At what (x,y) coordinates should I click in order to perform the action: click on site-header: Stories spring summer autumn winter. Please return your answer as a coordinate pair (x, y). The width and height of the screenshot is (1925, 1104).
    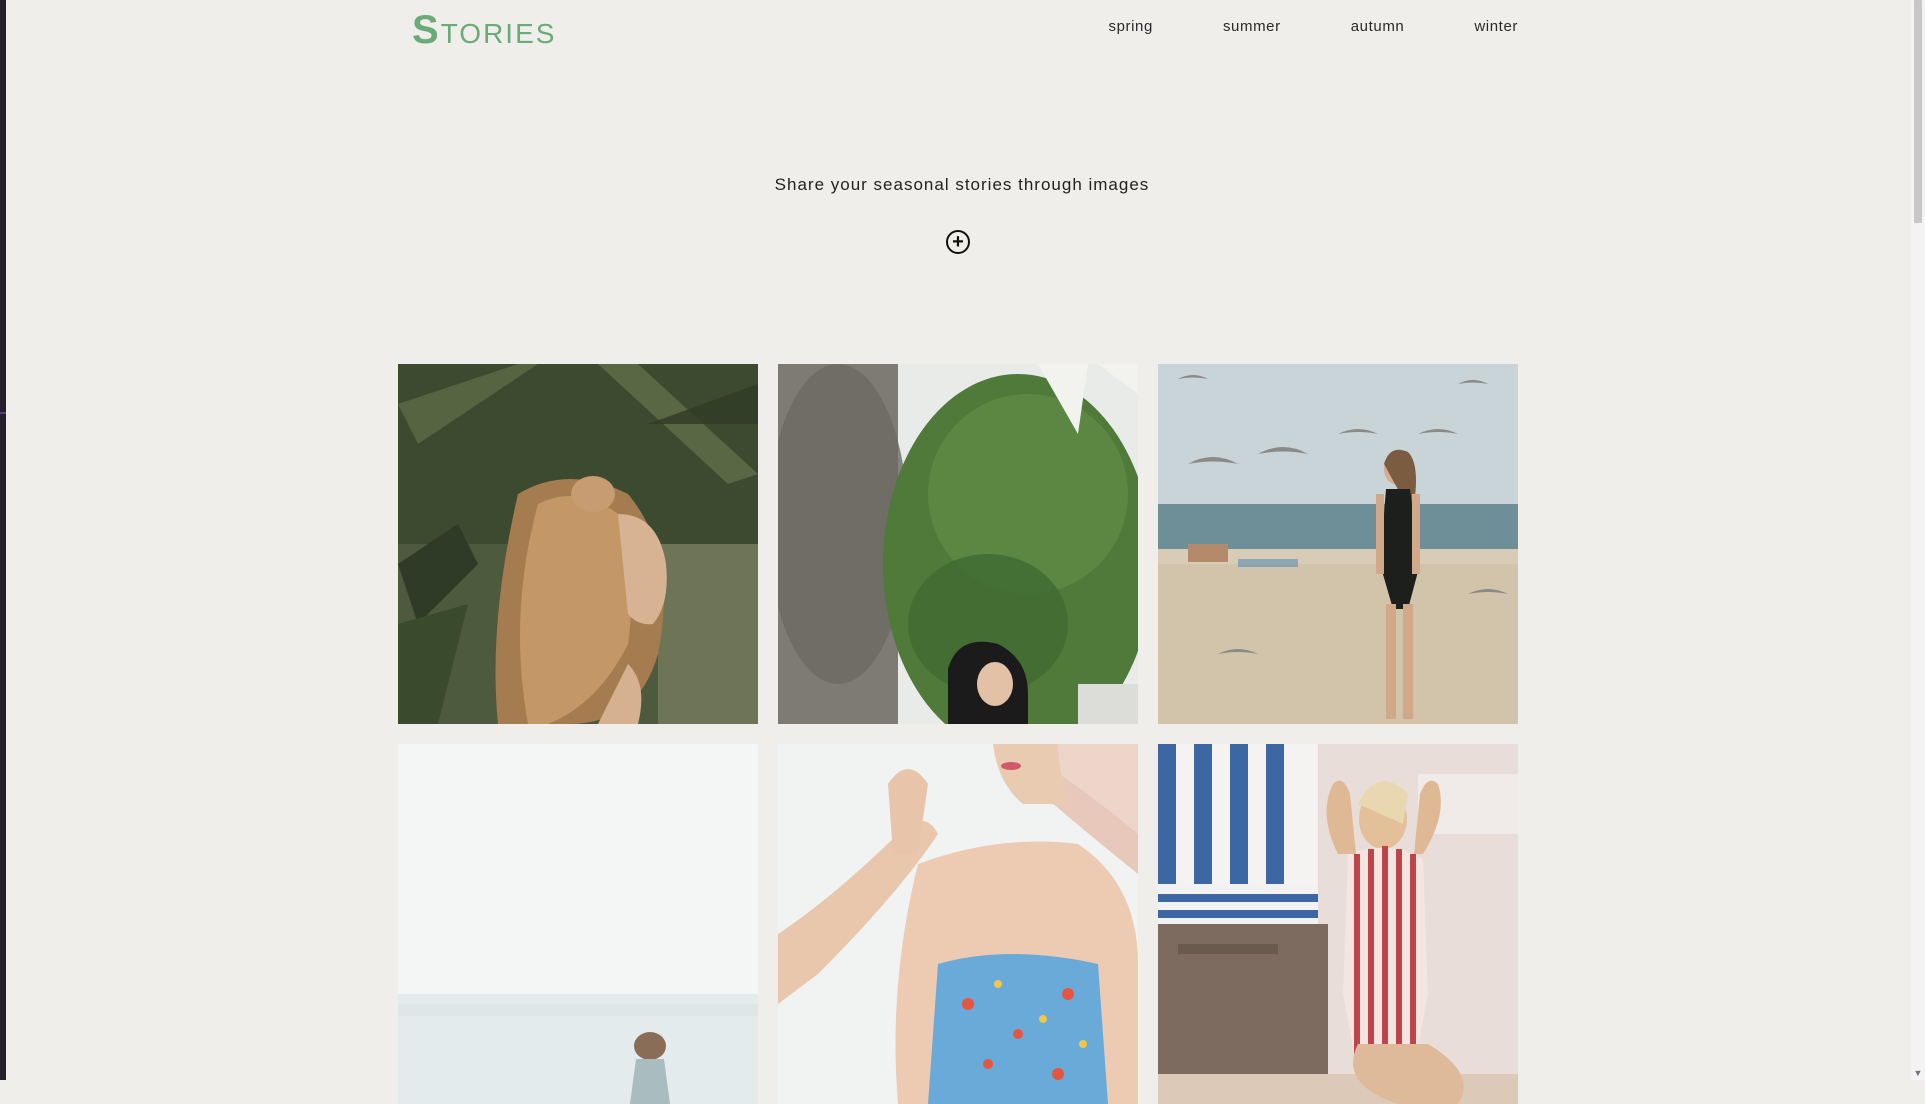
    Looking at the image, I should click on (962, 30).